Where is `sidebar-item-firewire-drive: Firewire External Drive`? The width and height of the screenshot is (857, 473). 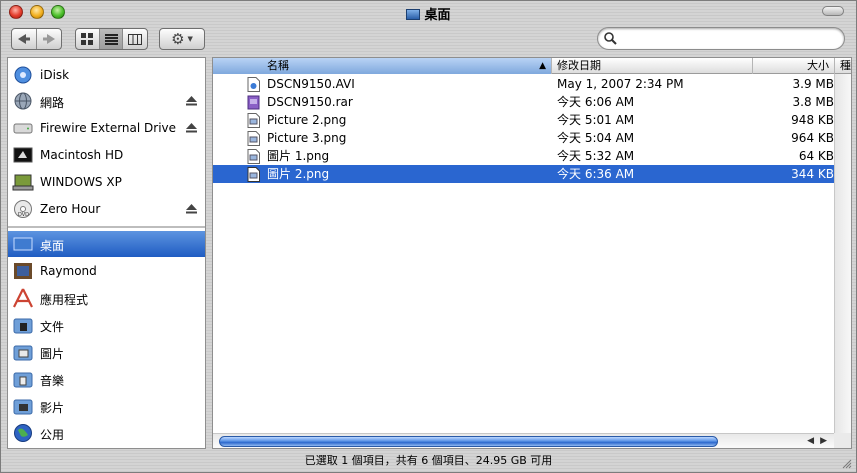 sidebar-item-firewire-drive: Firewire External Drive is located at coordinates (106, 128).